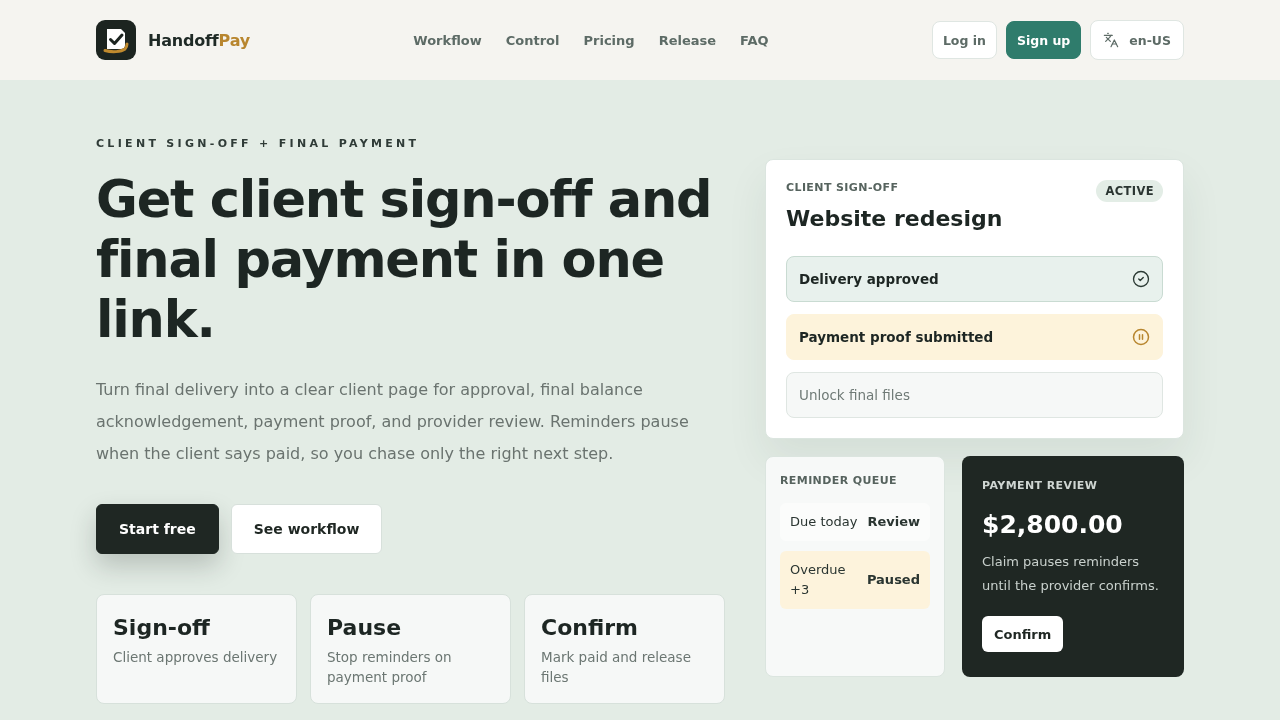 This screenshot has width=1280, height=720. Describe the element at coordinates (404, 260) in the screenshot. I see `hero-title: Get client sign-off and final payment in one link.` at that location.